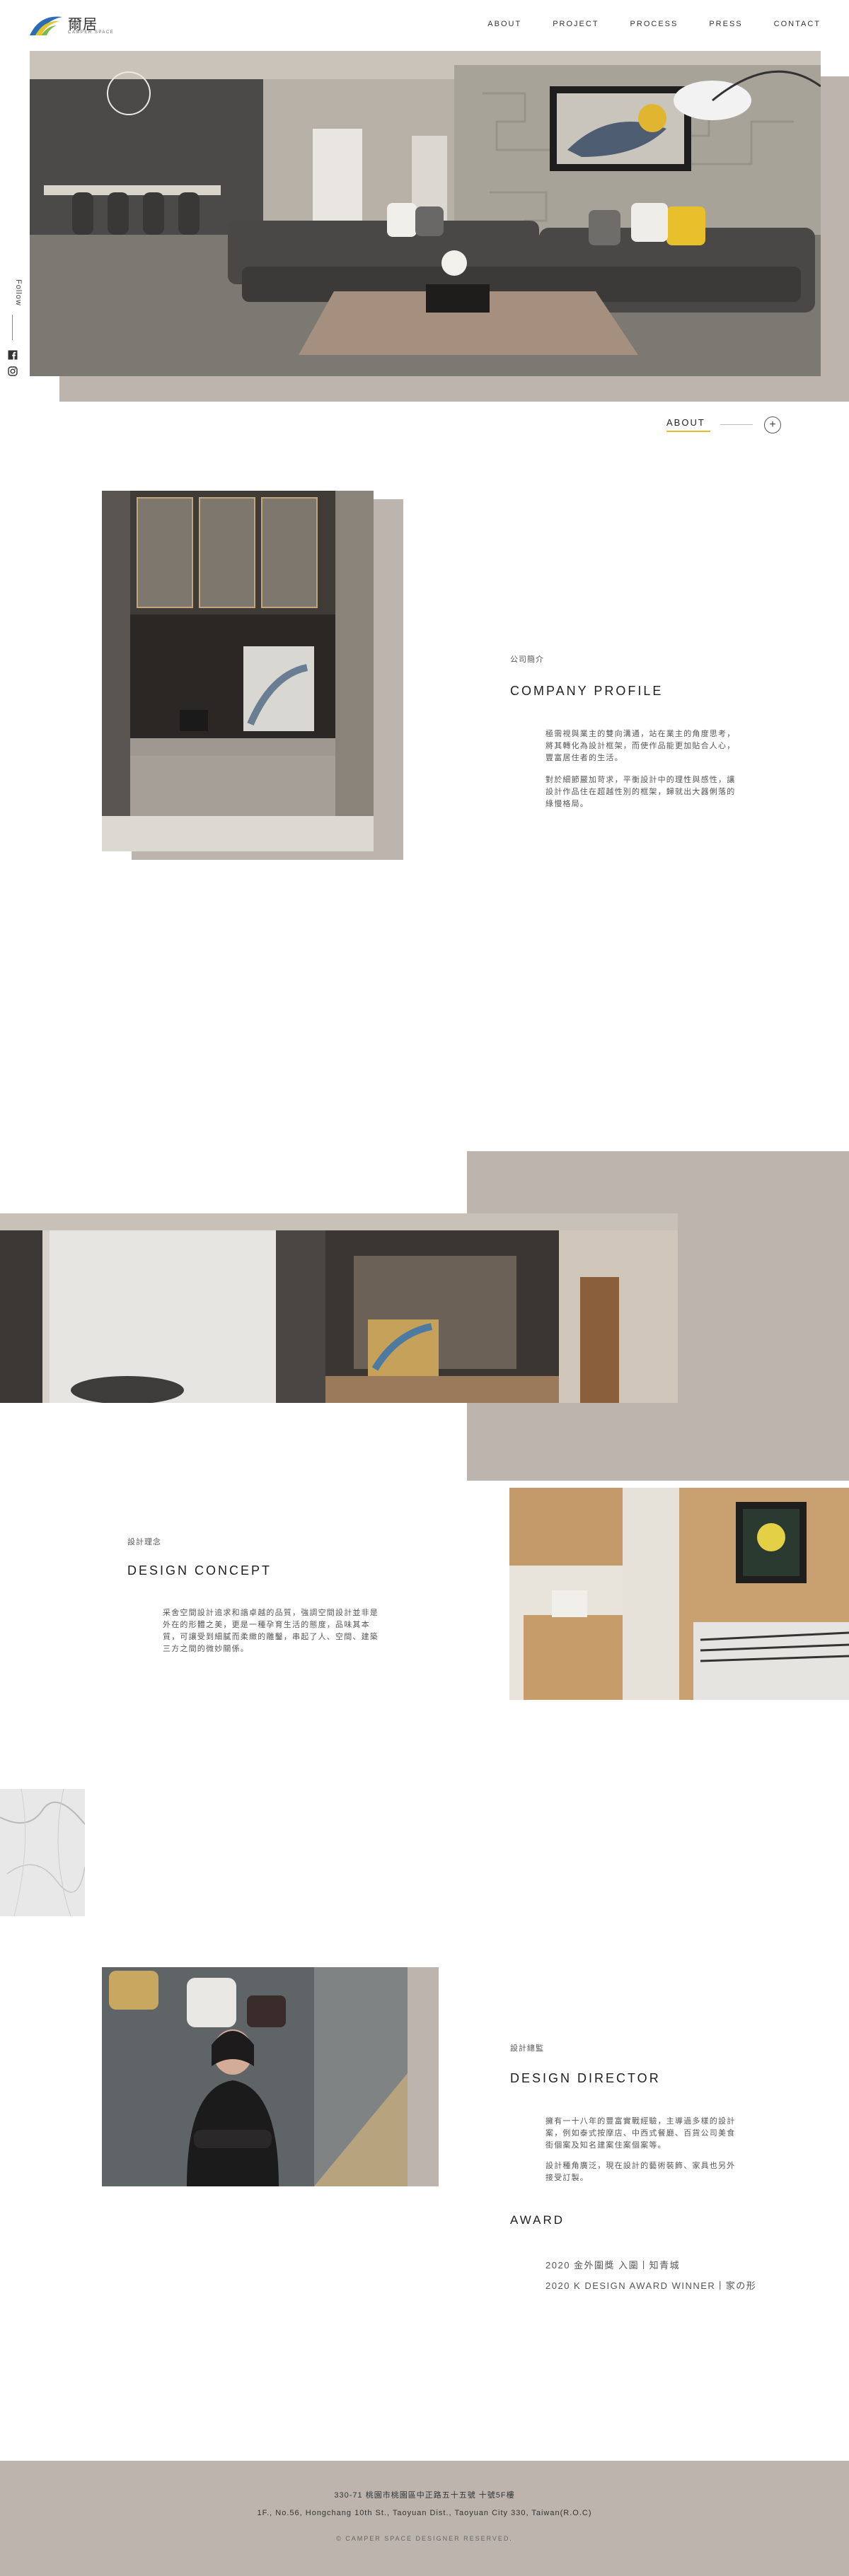  I want to click on profile-title: COMPANY PROFILE, so click(587, 691).